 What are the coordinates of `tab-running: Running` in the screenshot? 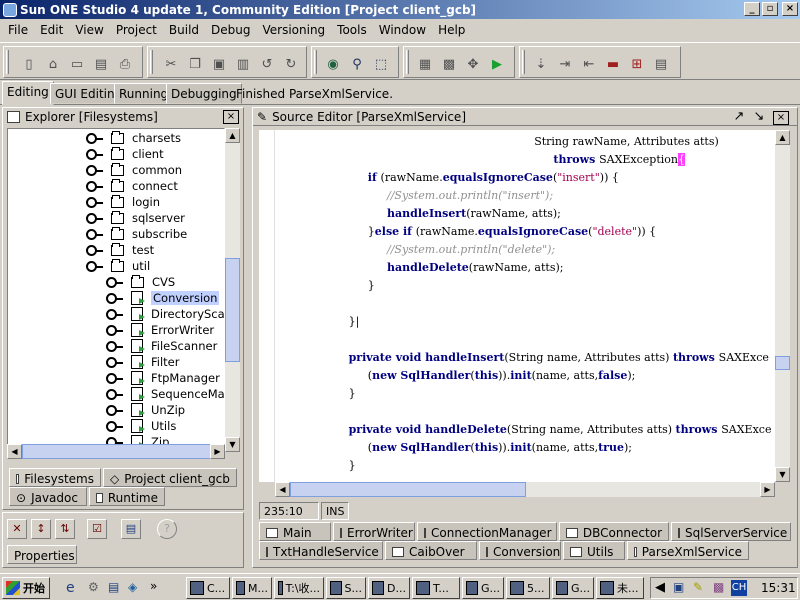 It's located at (144, 93).